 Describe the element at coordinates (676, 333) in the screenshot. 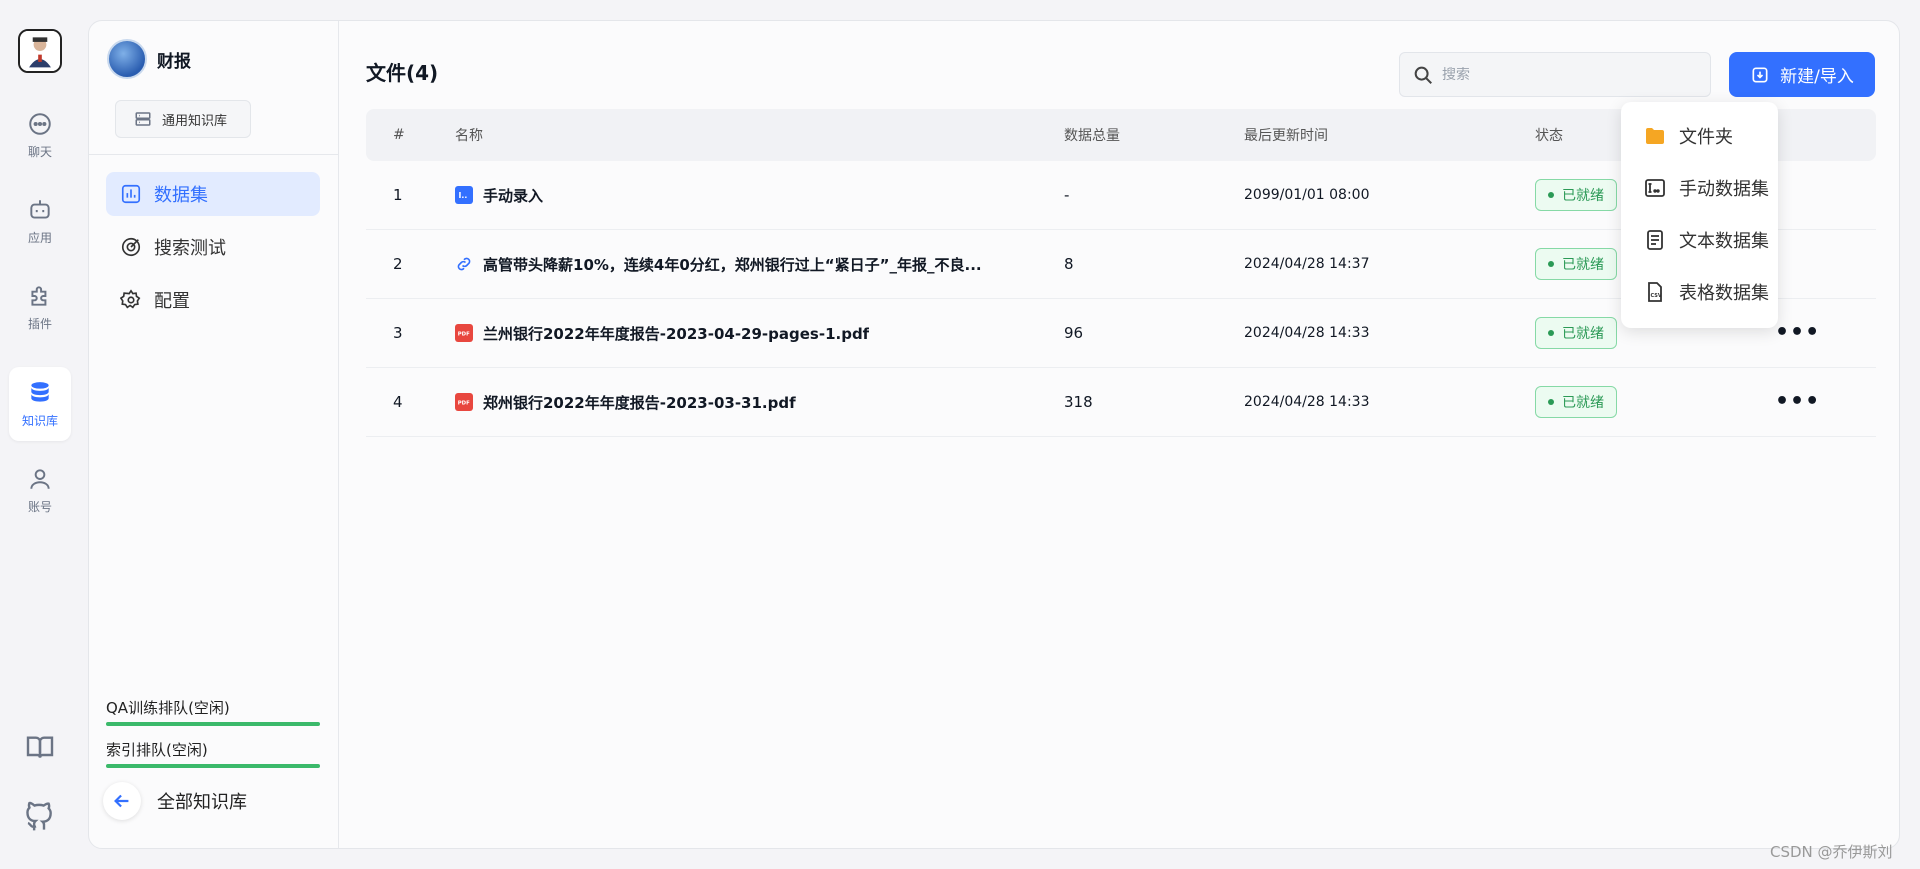

I see `row-name: 兰州银行2022年年度报告-2023-04-29-pages-1.pdf` at that location.